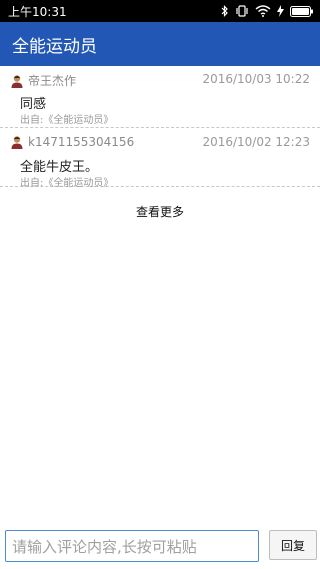  What do you see at coordinates (242, 11) in the screenshot?
I see `vibrate-icon` at bounding box center [242, 11].